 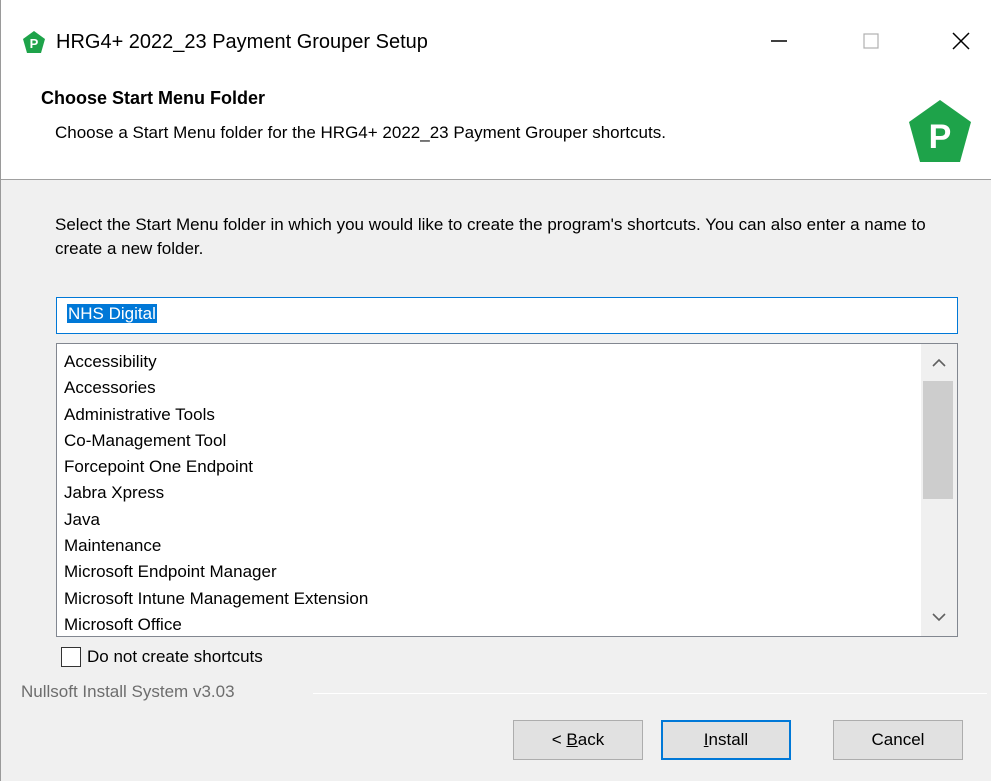 I want to click on minimize-icon, so click(x=779, y=41).